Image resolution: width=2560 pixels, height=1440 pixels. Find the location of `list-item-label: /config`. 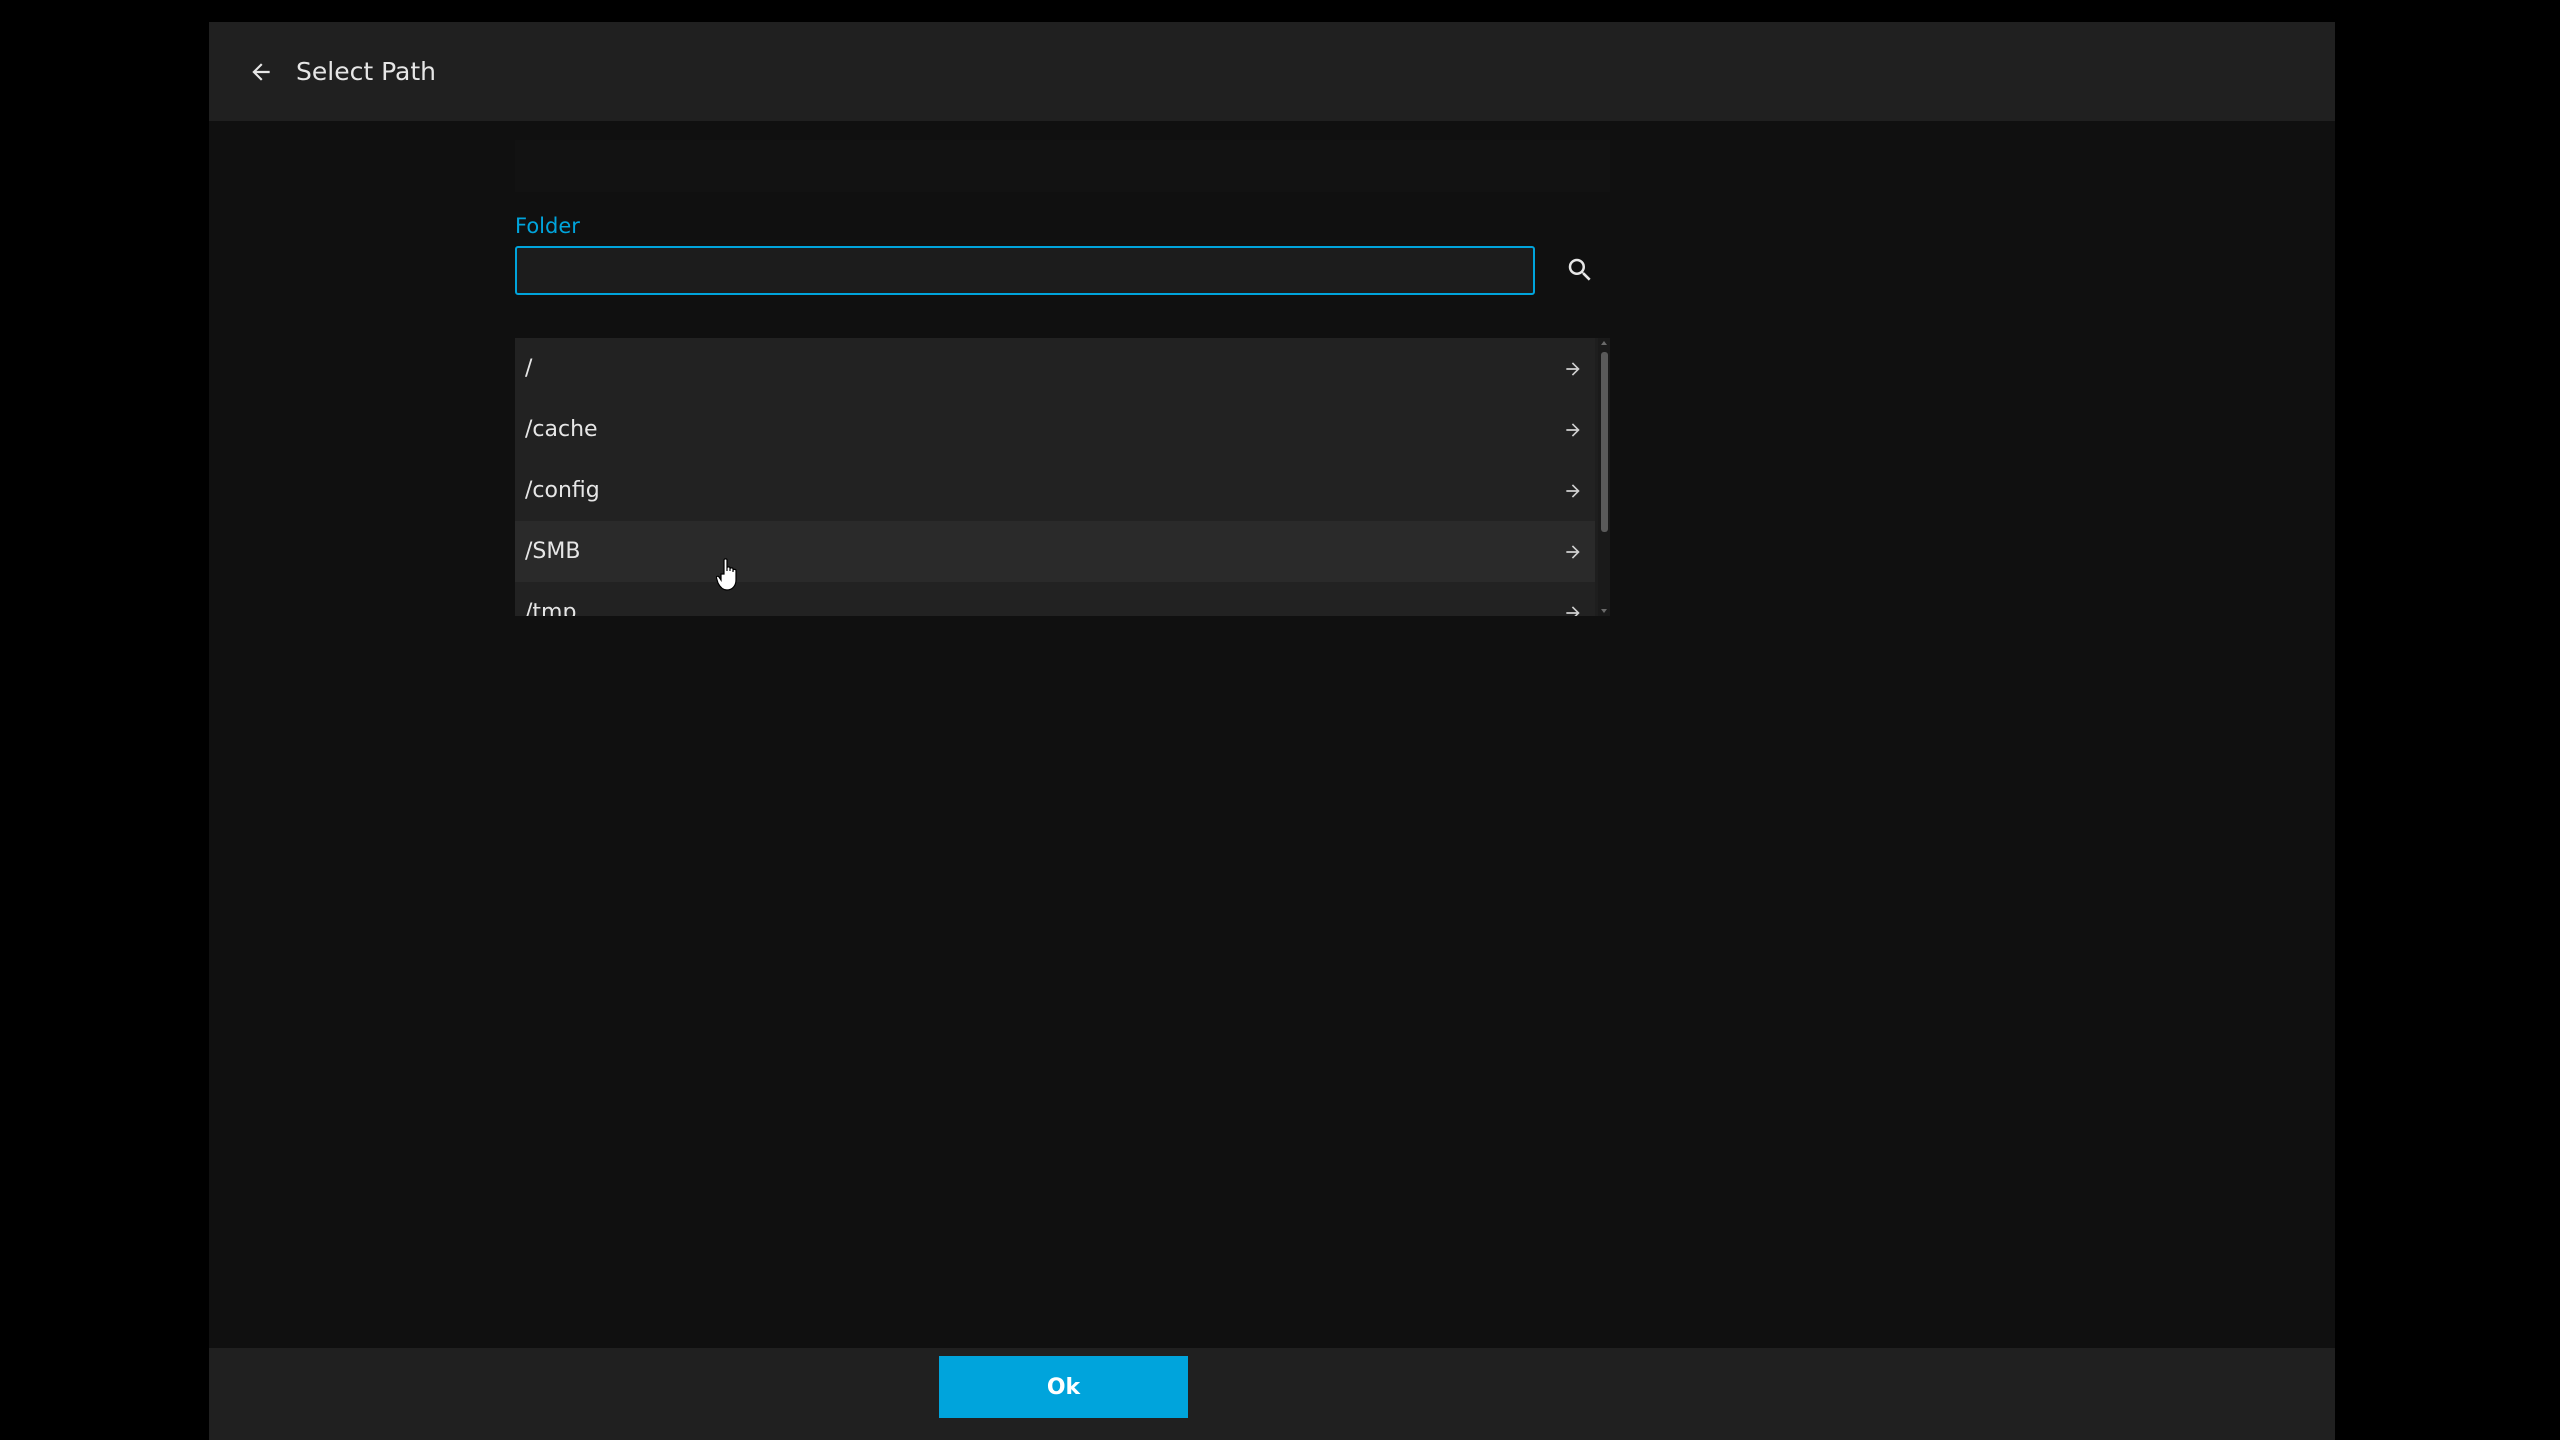

list-item-label: /config is located at coordinates (562, 490).